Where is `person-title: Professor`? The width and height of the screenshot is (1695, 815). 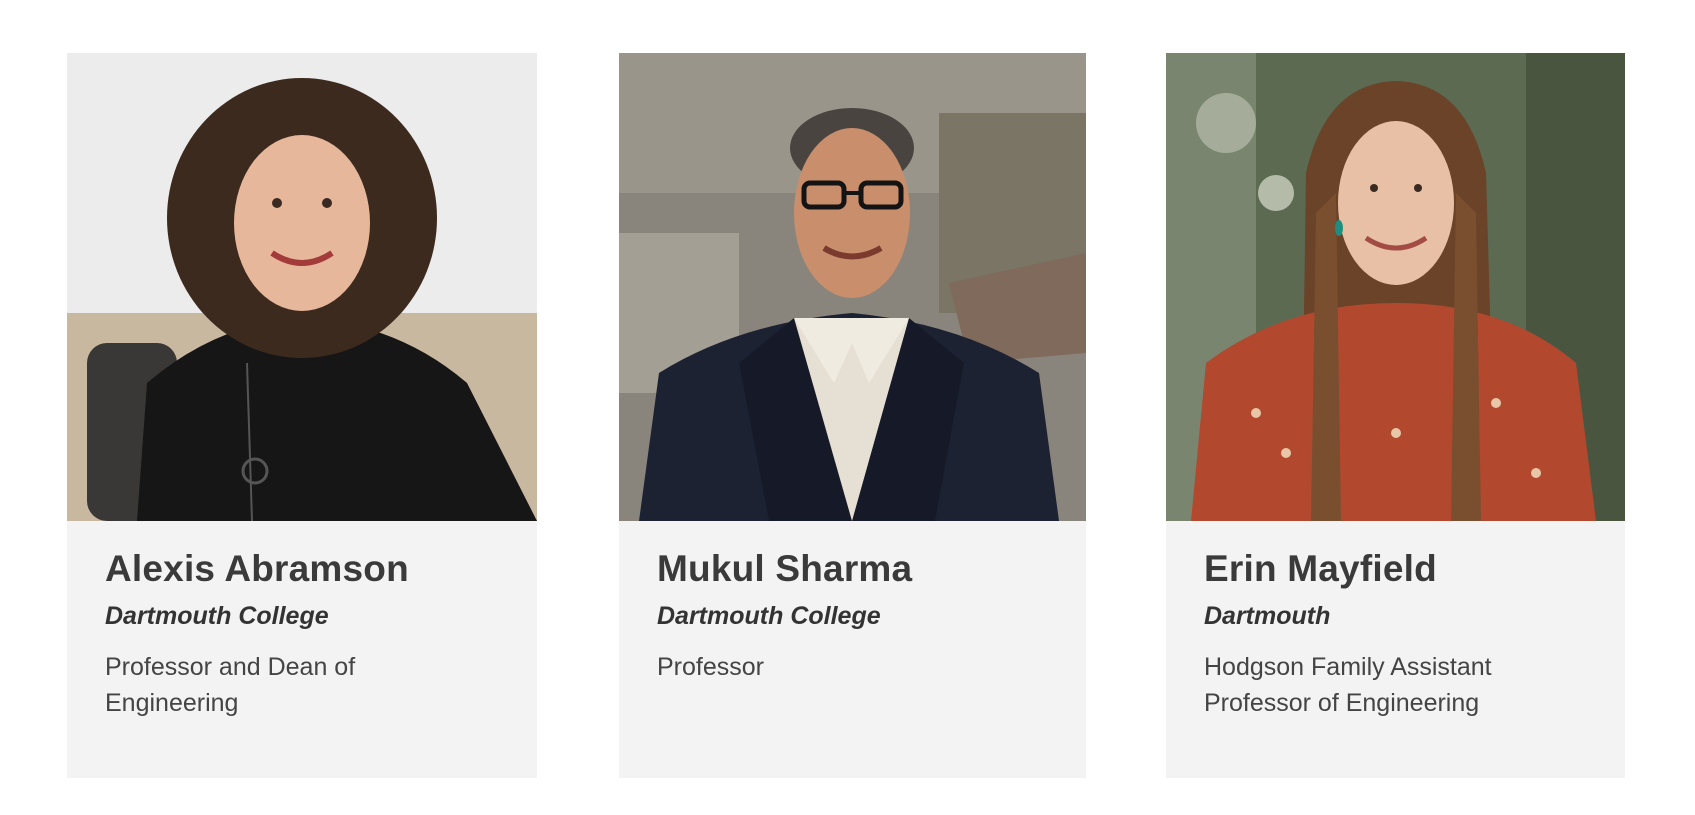
person-title: Professor is located at coordinates (710, 667).